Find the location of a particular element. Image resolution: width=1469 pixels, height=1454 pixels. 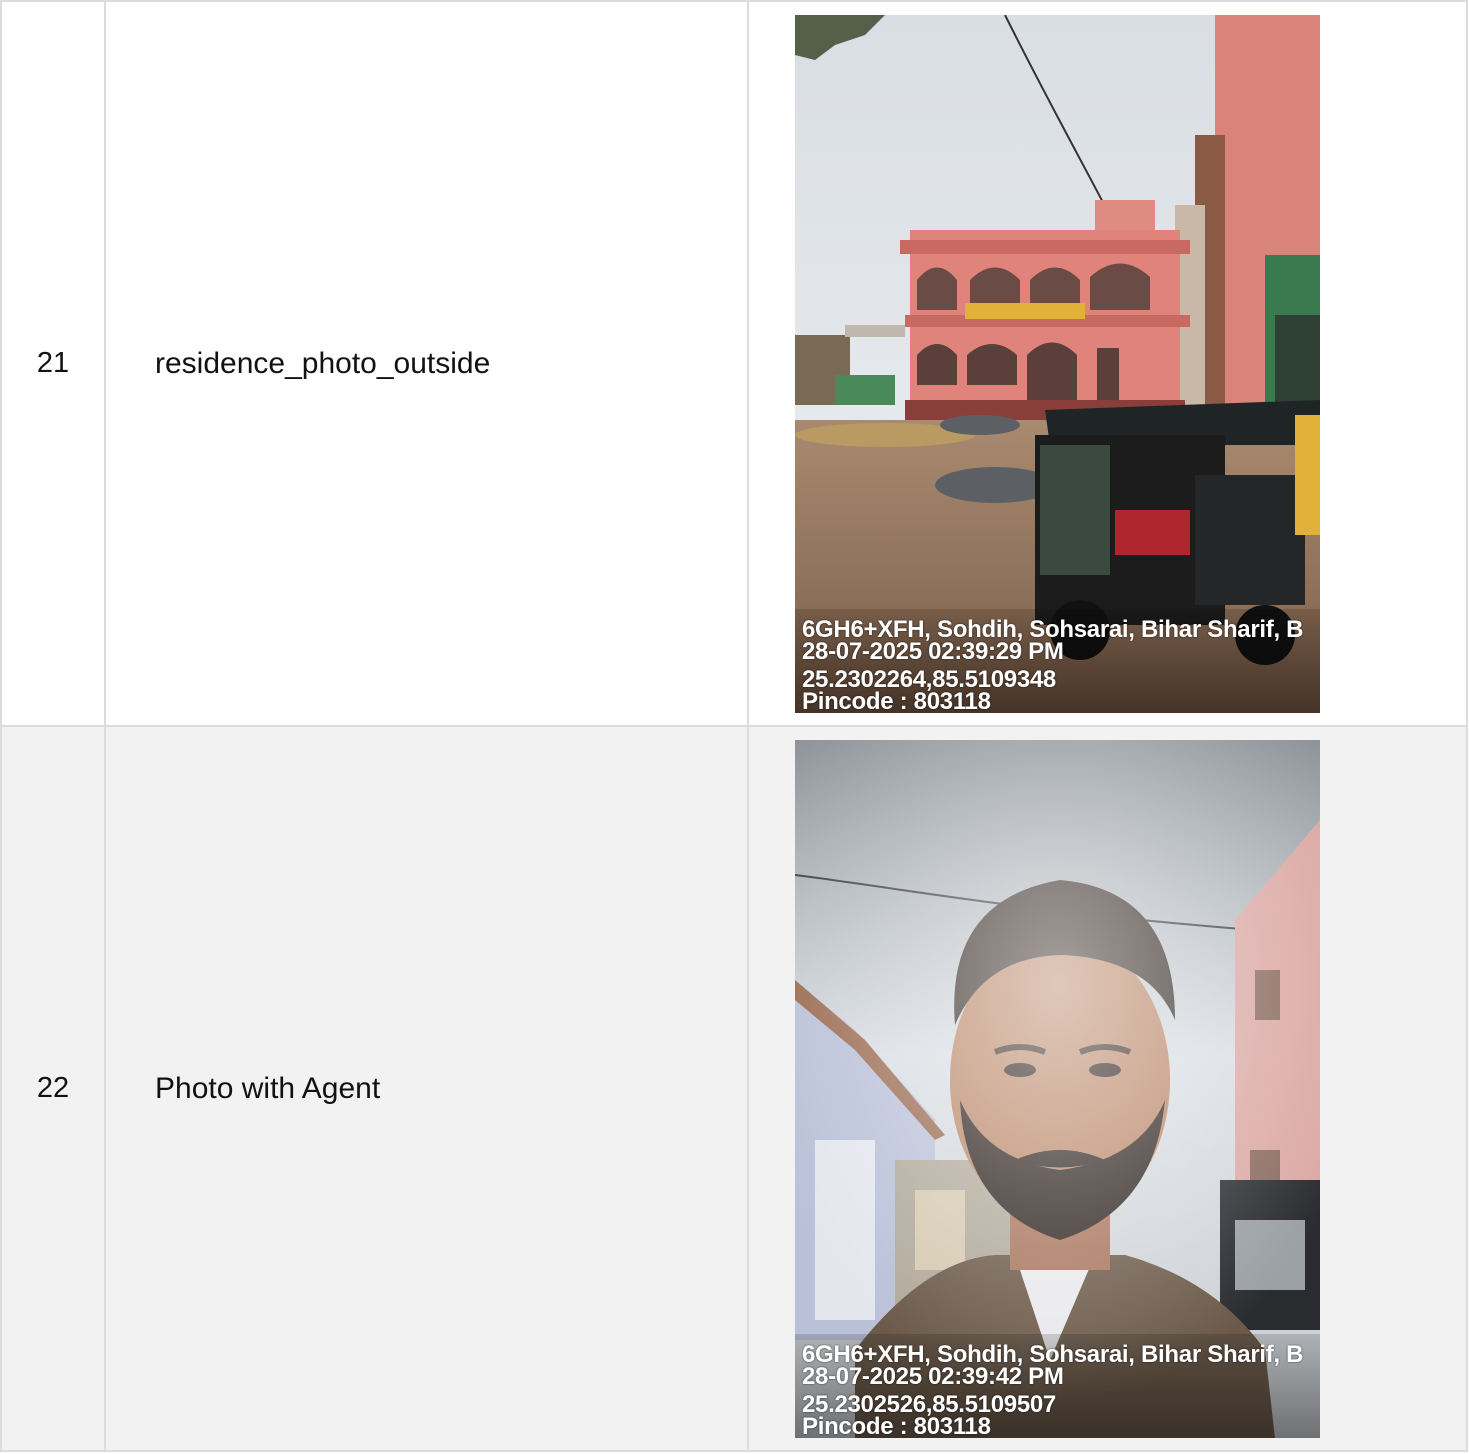

row-number: 22 is located at coordinates (53, 1088).